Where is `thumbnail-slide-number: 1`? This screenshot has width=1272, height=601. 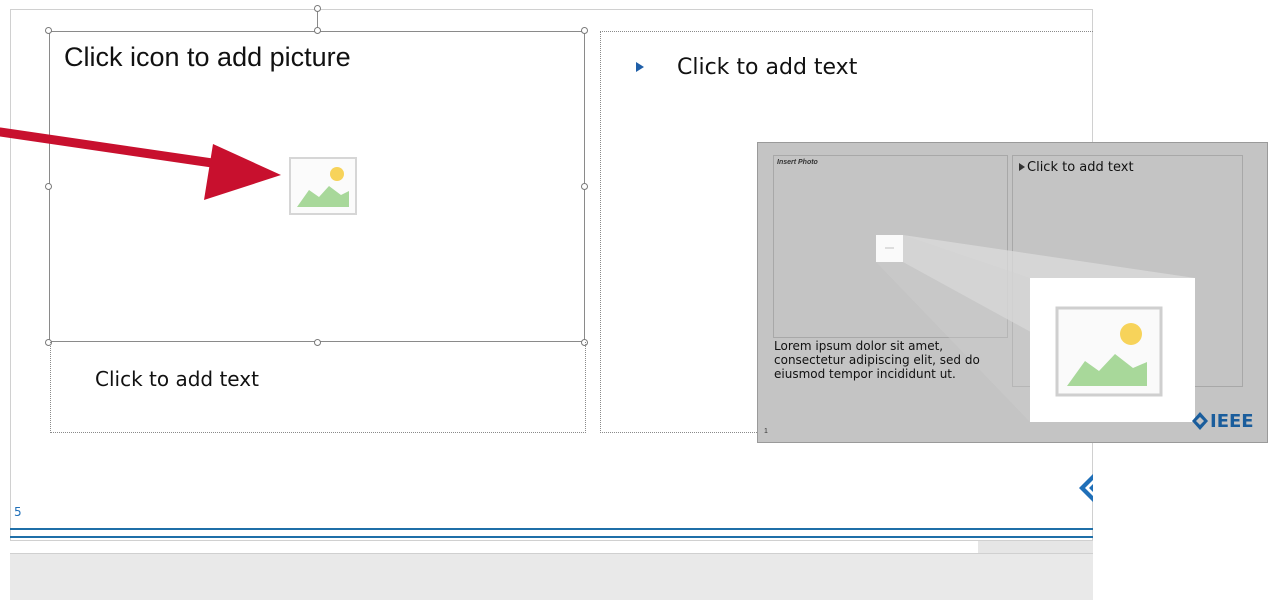
thumbnail-slide-number: 1 is located at coordinates (766, 431).